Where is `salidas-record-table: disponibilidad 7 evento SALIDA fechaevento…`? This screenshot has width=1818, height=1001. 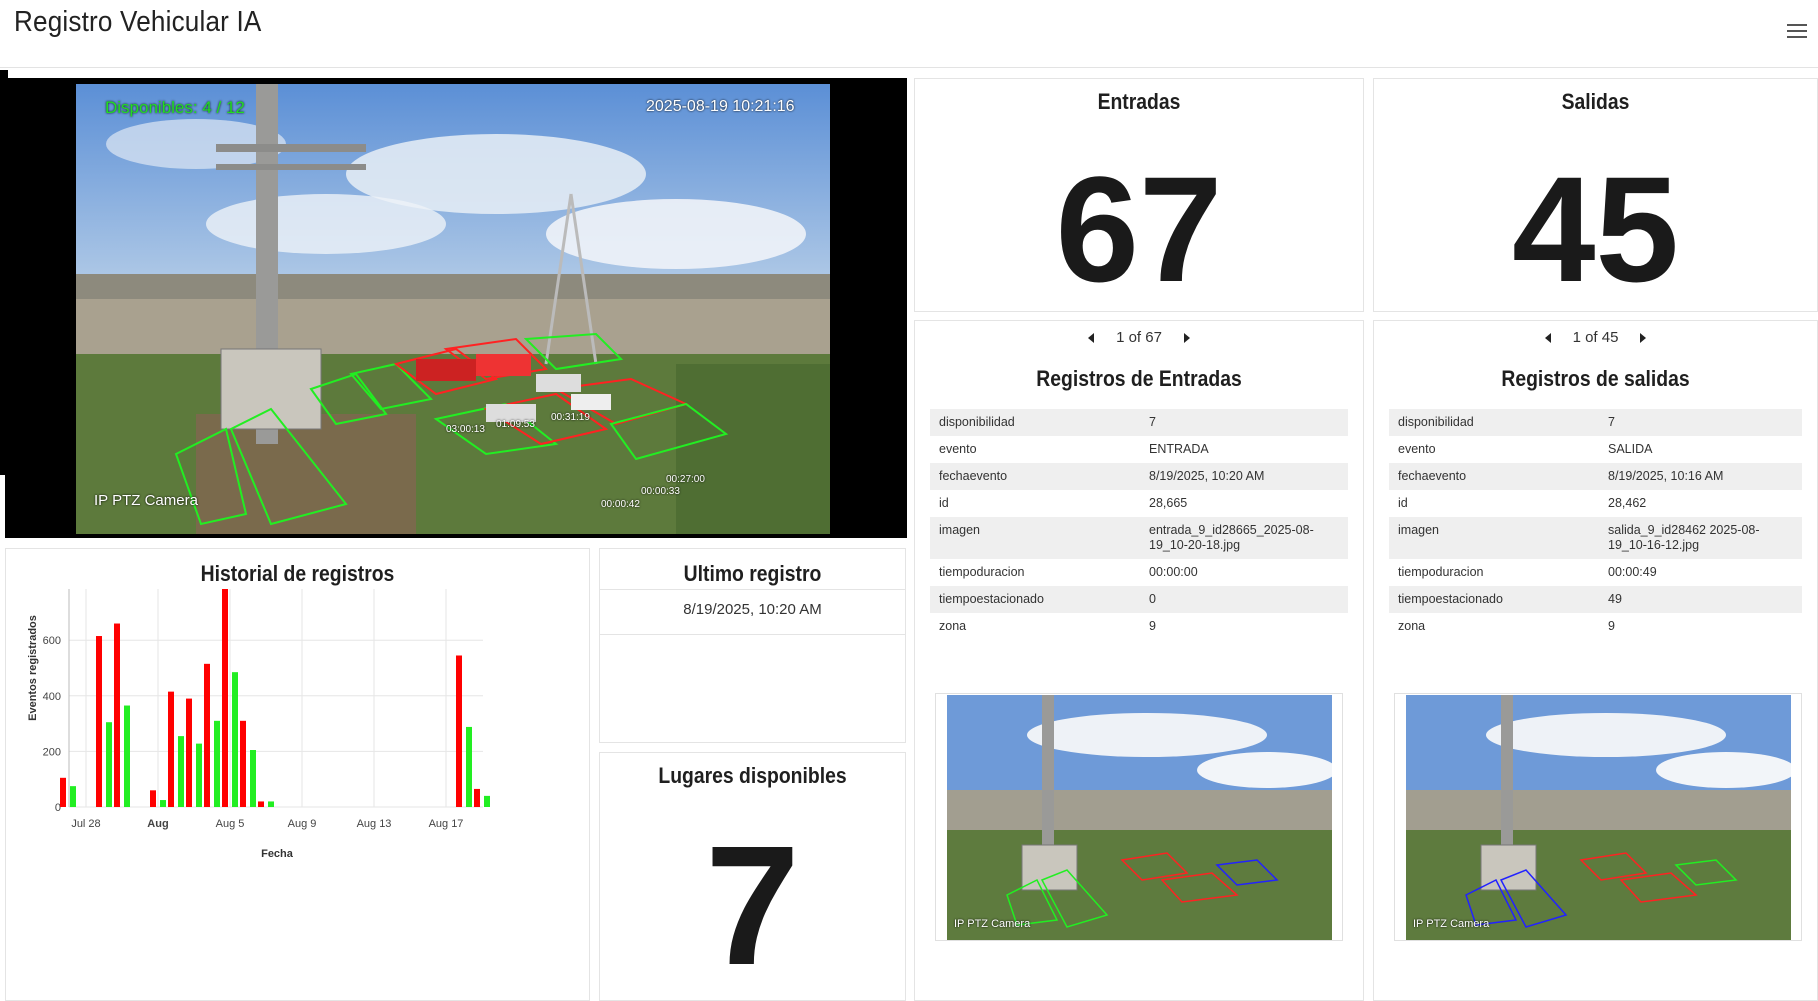 salidas-record-table: disponibilidad 7 evento SALIDA fechaevento… is located at coordinates (1595, 524).